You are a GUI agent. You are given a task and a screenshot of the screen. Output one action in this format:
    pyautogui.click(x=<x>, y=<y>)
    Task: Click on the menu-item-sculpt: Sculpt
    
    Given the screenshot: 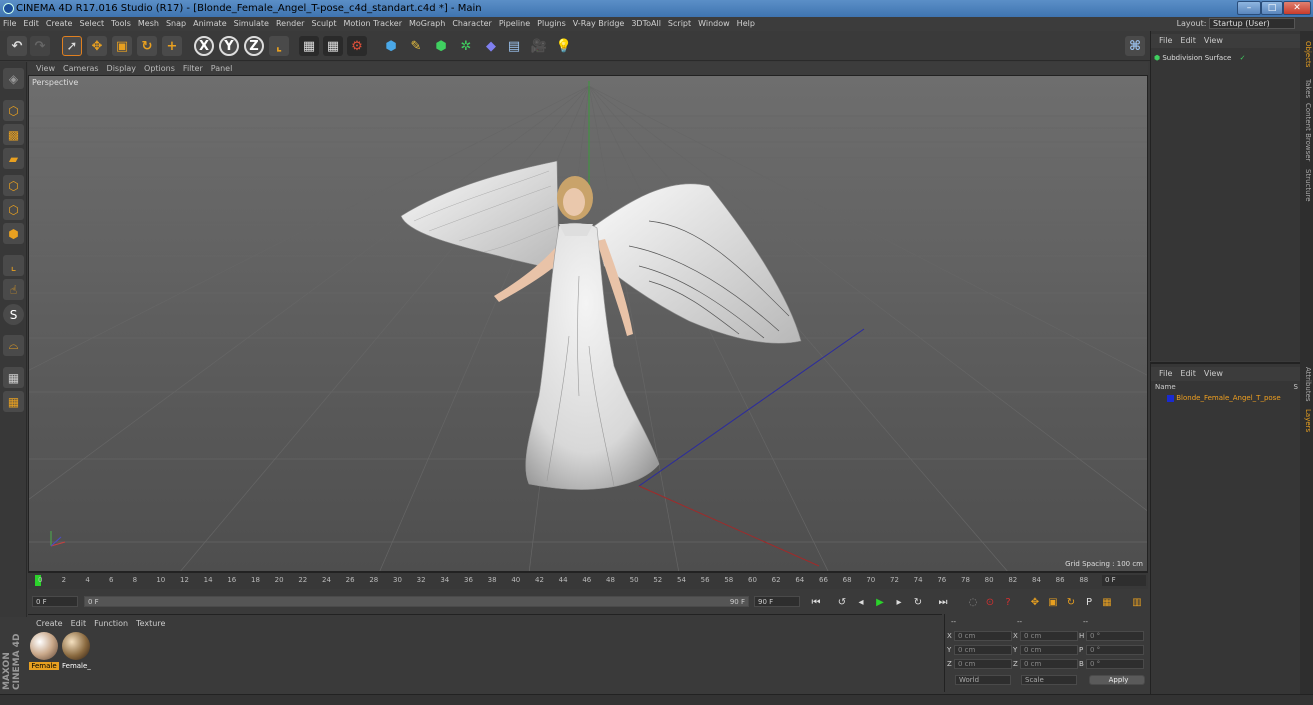 What is the action you would take?
    pyautogui.click(x=323, y=23)
    